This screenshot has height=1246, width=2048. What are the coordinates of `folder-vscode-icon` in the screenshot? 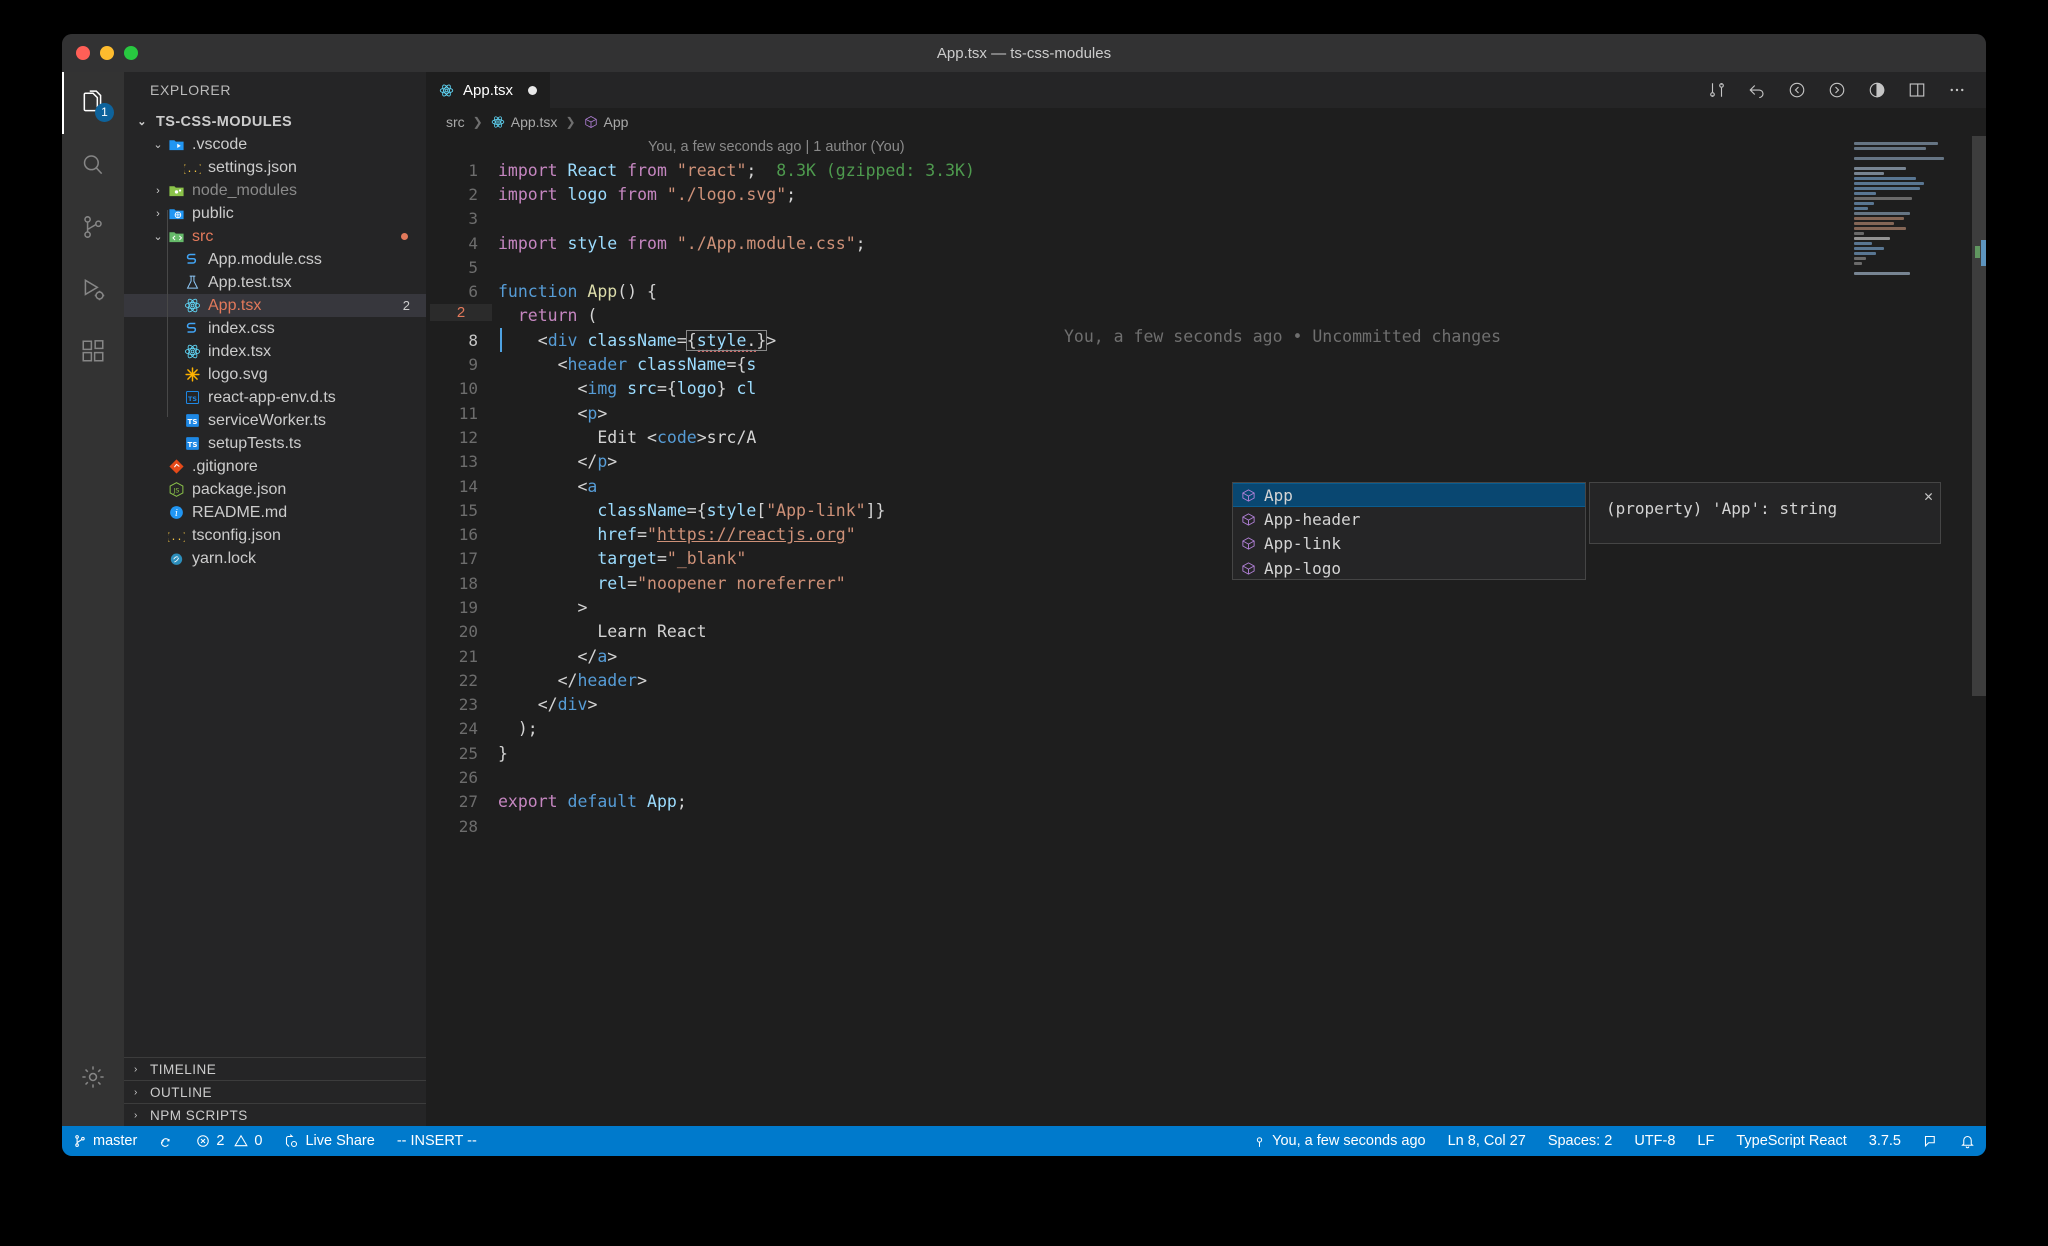 It's located at (176, 145).